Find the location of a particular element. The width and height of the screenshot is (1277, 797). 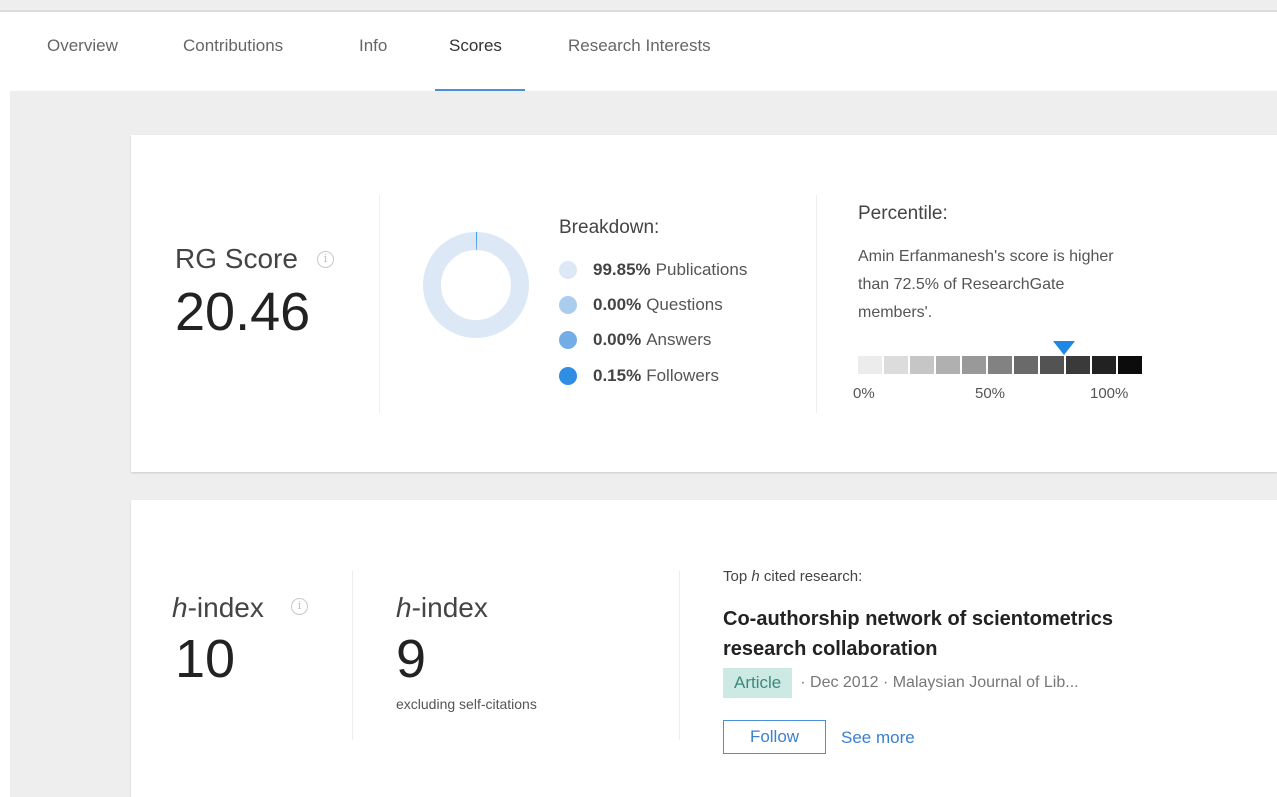

breakdown-item-publications: 99.85% Publications is located at coordinates (653, 270).